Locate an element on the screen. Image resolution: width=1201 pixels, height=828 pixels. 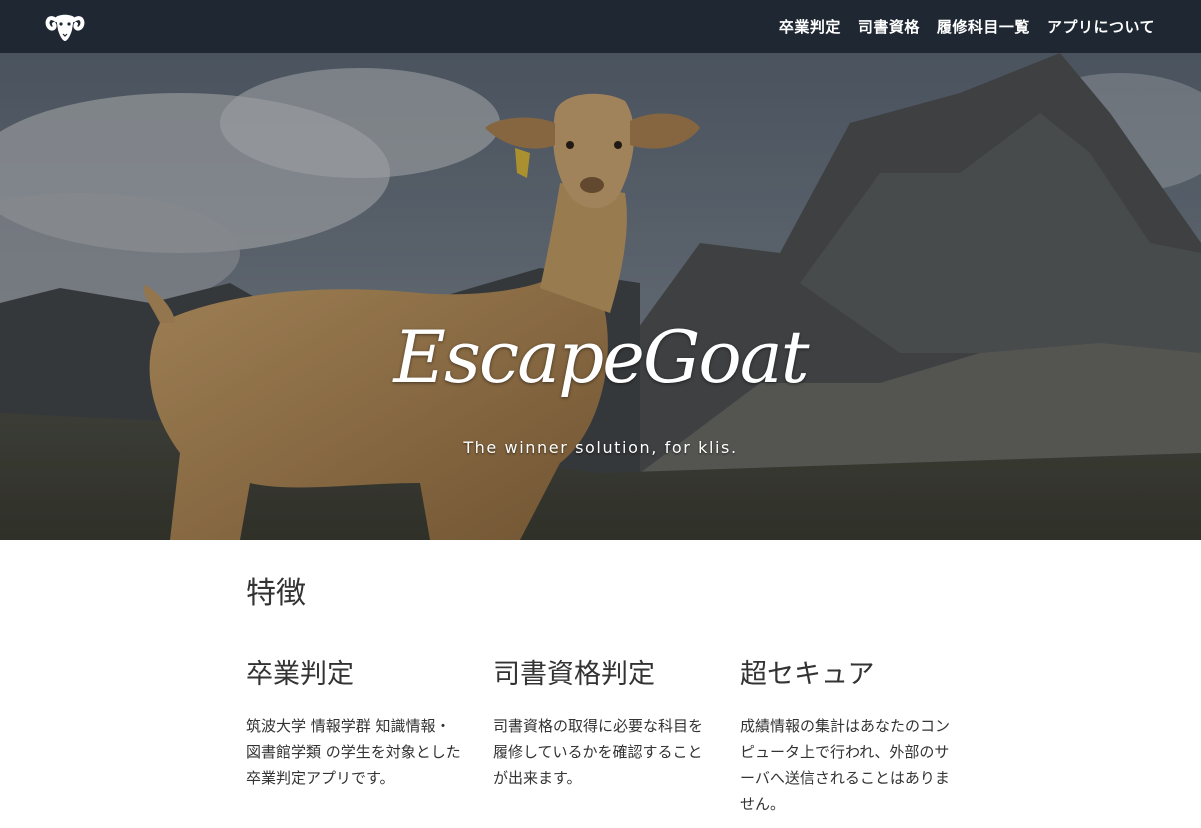
hero-title: EscapeGoat is located at coordinates (601, 357).